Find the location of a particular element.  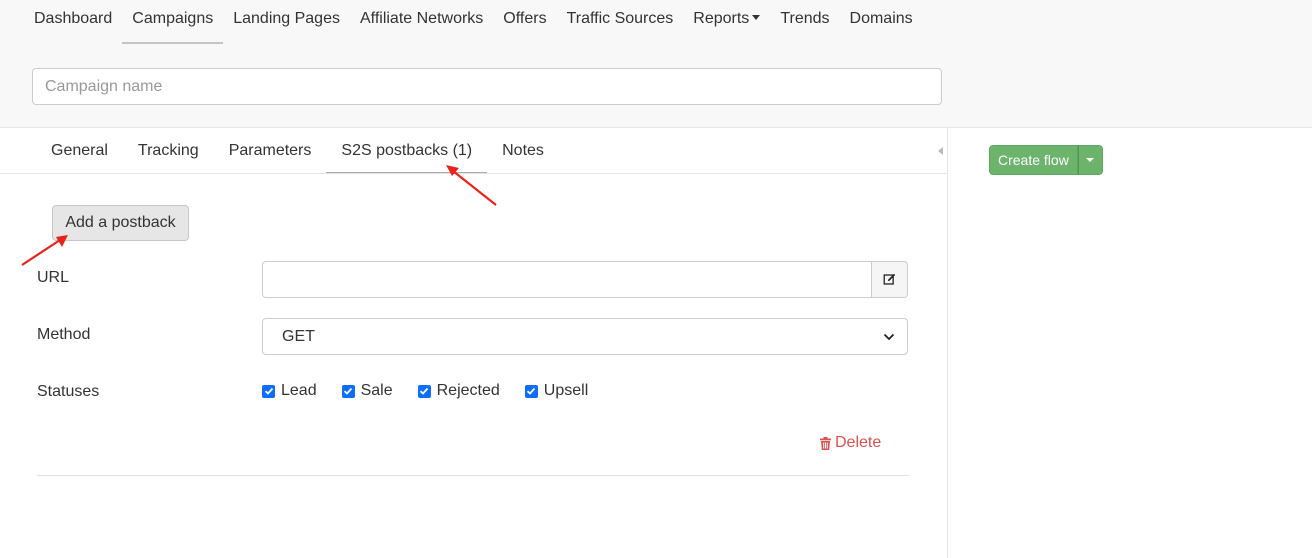

url-label: URL is located at coordinates (53, 277).